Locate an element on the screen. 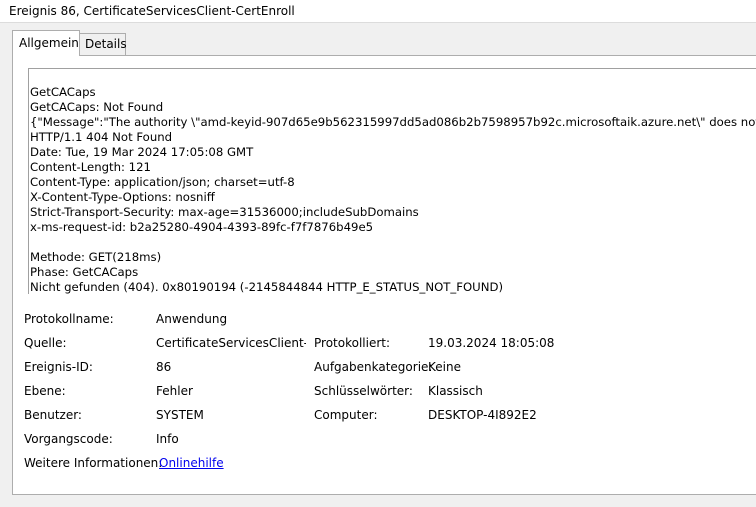 Image resolution: width=756 pixels, height=507 pixels. label-protokolliert: Protokolliert: is located at coordinates (352, 343).